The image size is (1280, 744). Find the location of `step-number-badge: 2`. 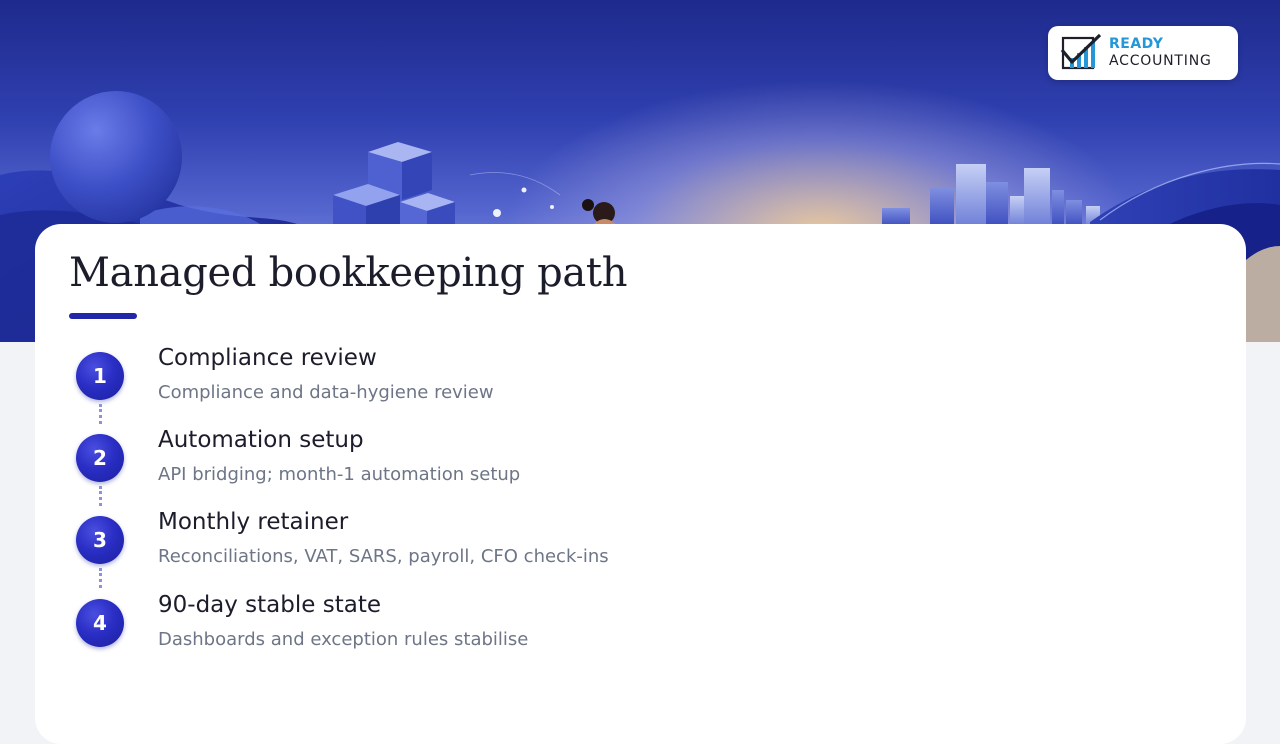

step-number-badge: 2 is located at coordinates (100, 458).